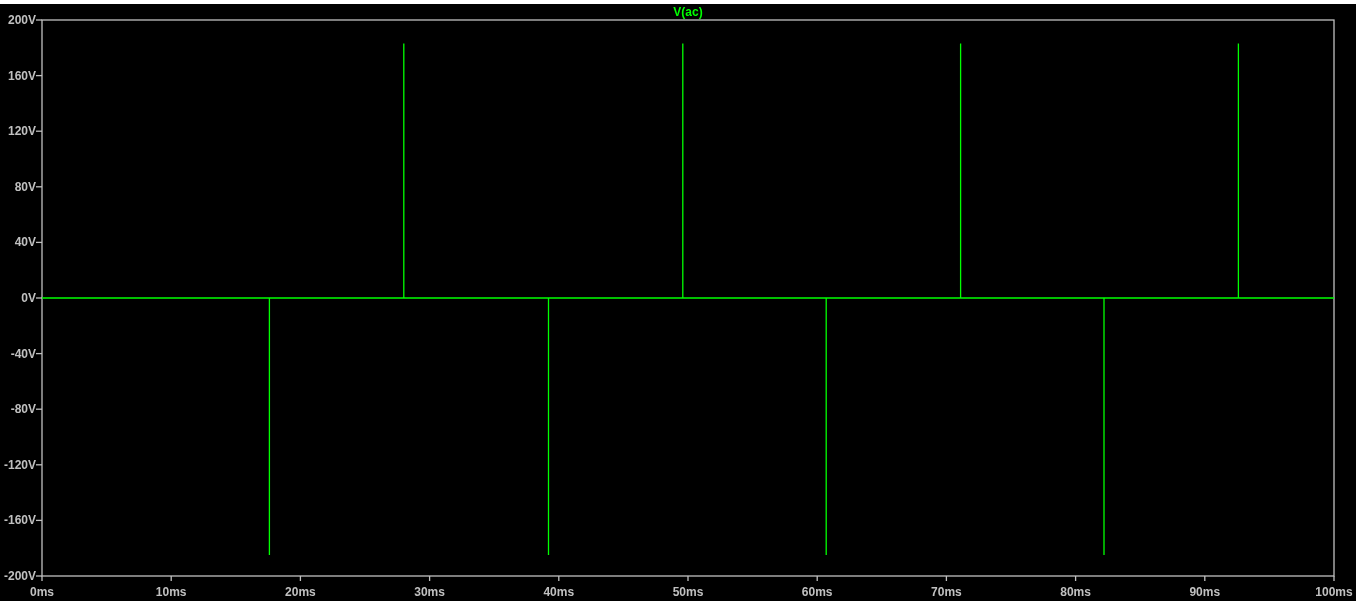 Image resolution: width=1356 pixels, height=601 pixels. Describe the element at coordinates (429, 592) in the screenshot. I see `x-tick-label: 30ms` at that location.